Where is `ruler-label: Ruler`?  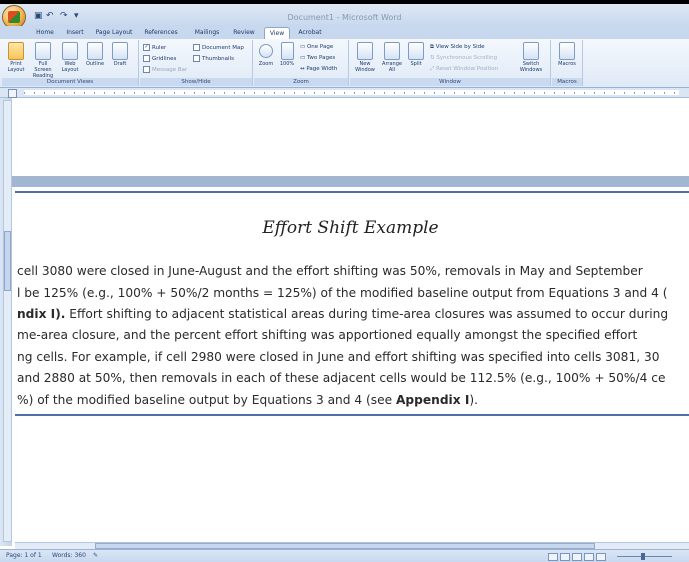 ruler-label: Ruler is located at coordinates (159, 48).